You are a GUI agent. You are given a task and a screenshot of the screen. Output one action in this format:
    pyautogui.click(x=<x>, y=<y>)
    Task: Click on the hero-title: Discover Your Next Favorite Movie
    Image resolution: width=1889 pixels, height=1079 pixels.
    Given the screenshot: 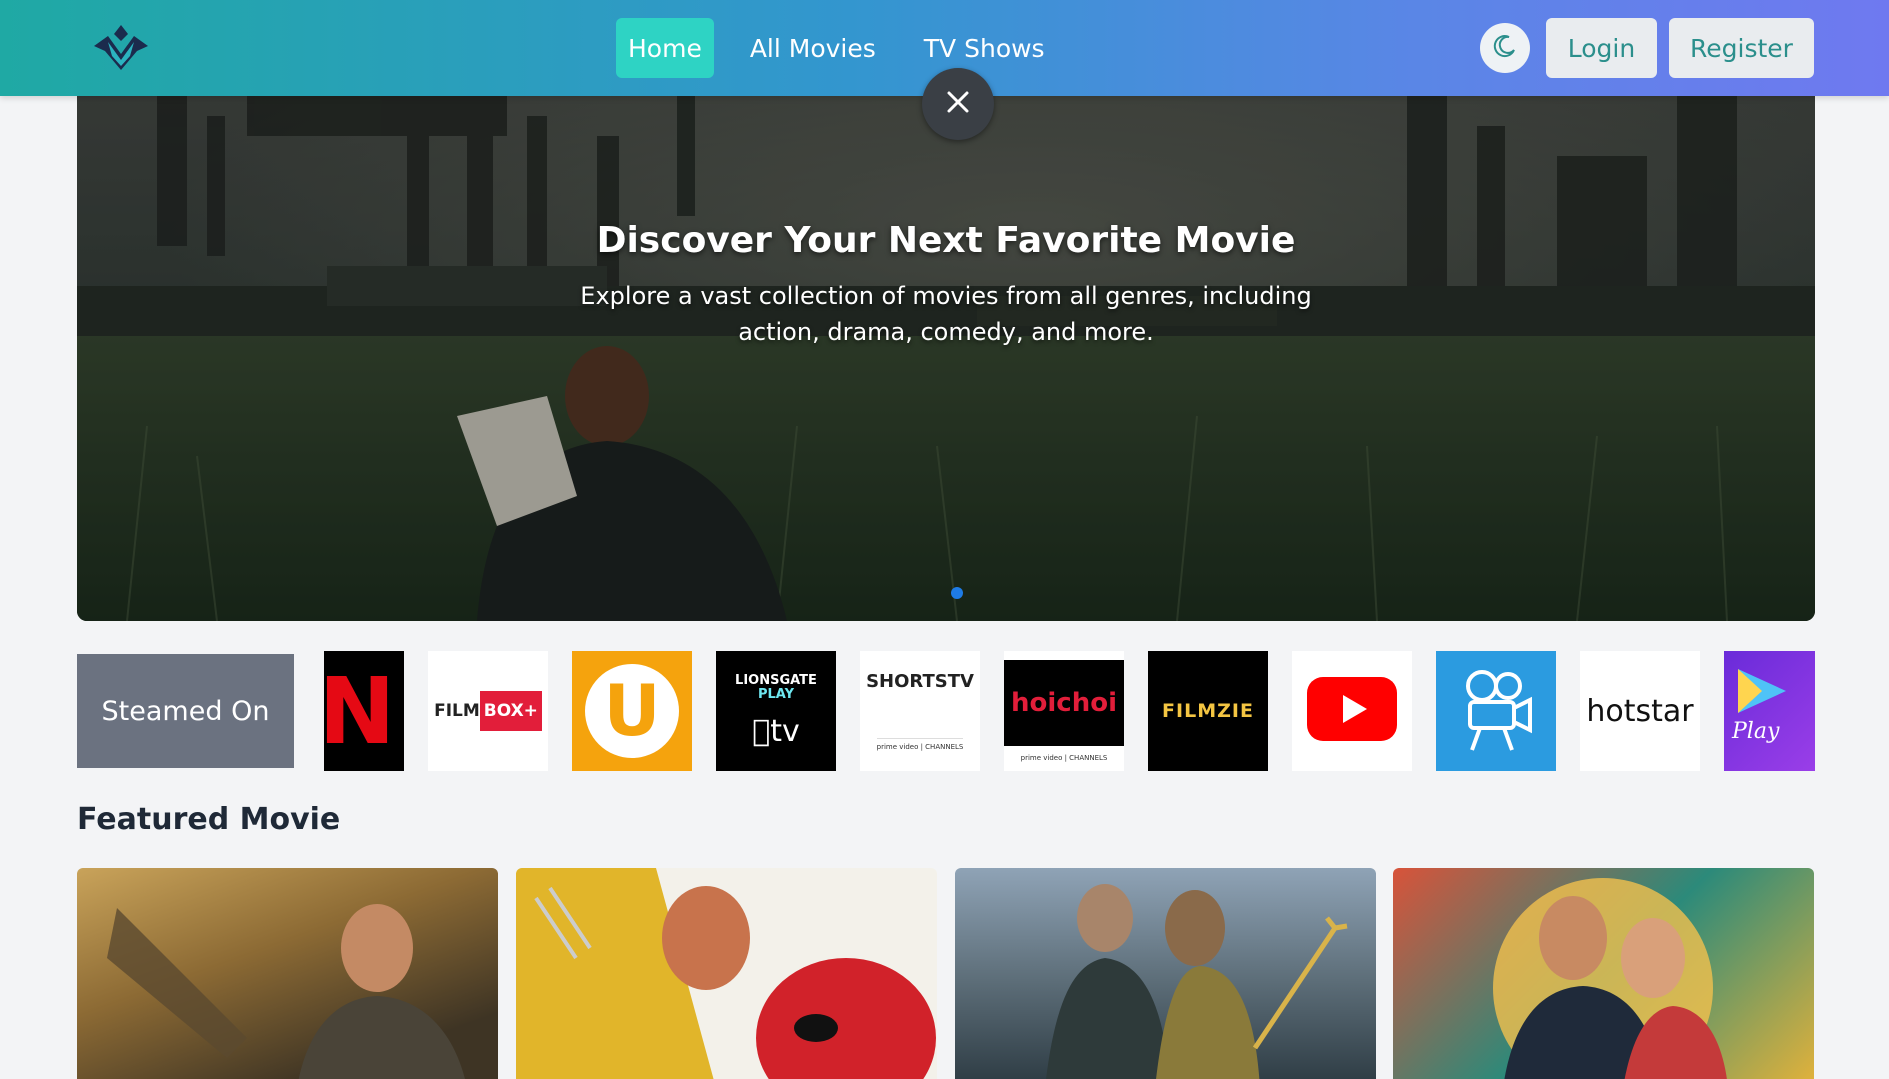 What is the action you would take?
    pyautogui.click(x=946, y=240)
    